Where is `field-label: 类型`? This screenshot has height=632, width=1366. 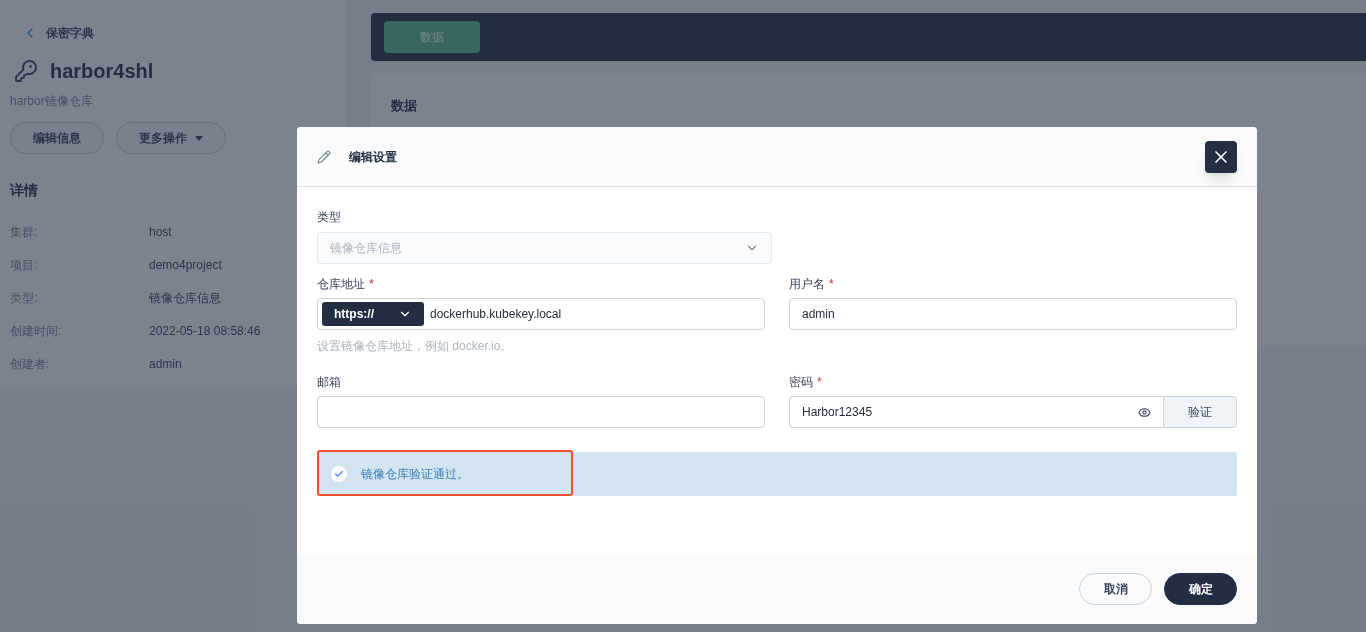
field-label: 类型 is located at coordinates (329, 217).